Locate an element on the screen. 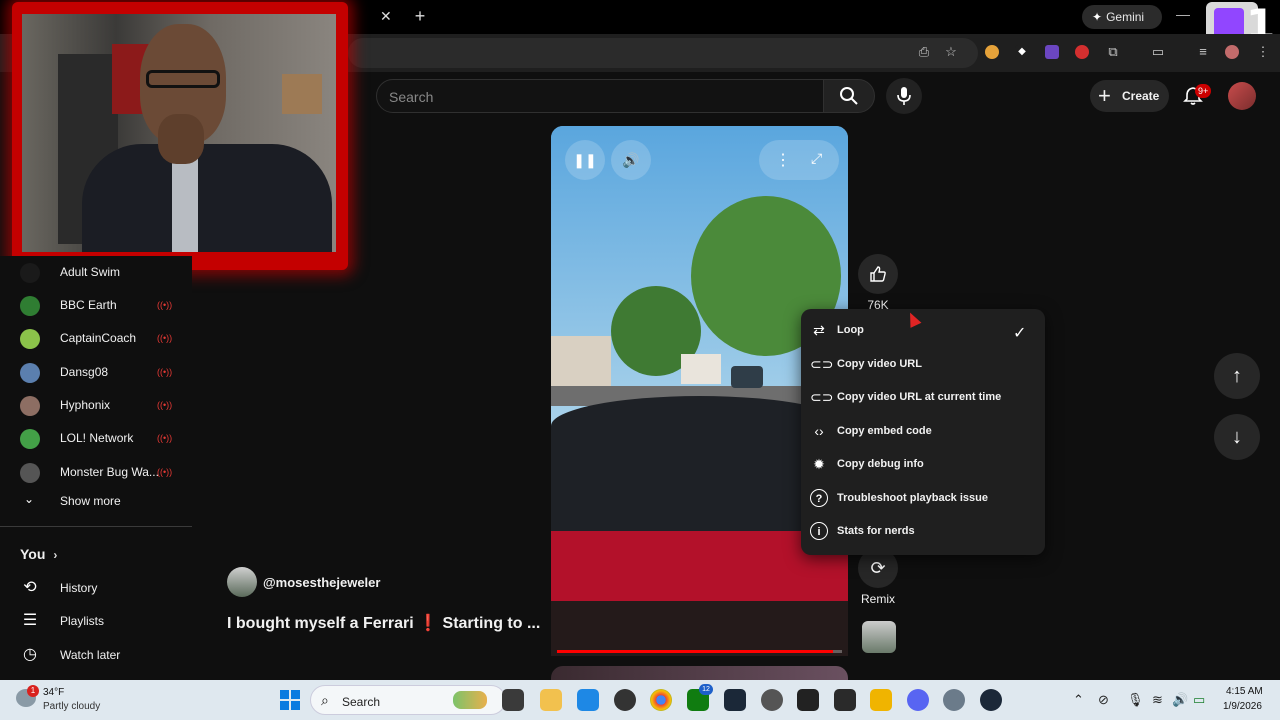 Image resolution: width=1280 pixels, height=720 pixels. rockstar-icon is located at coordinates (881, 700).